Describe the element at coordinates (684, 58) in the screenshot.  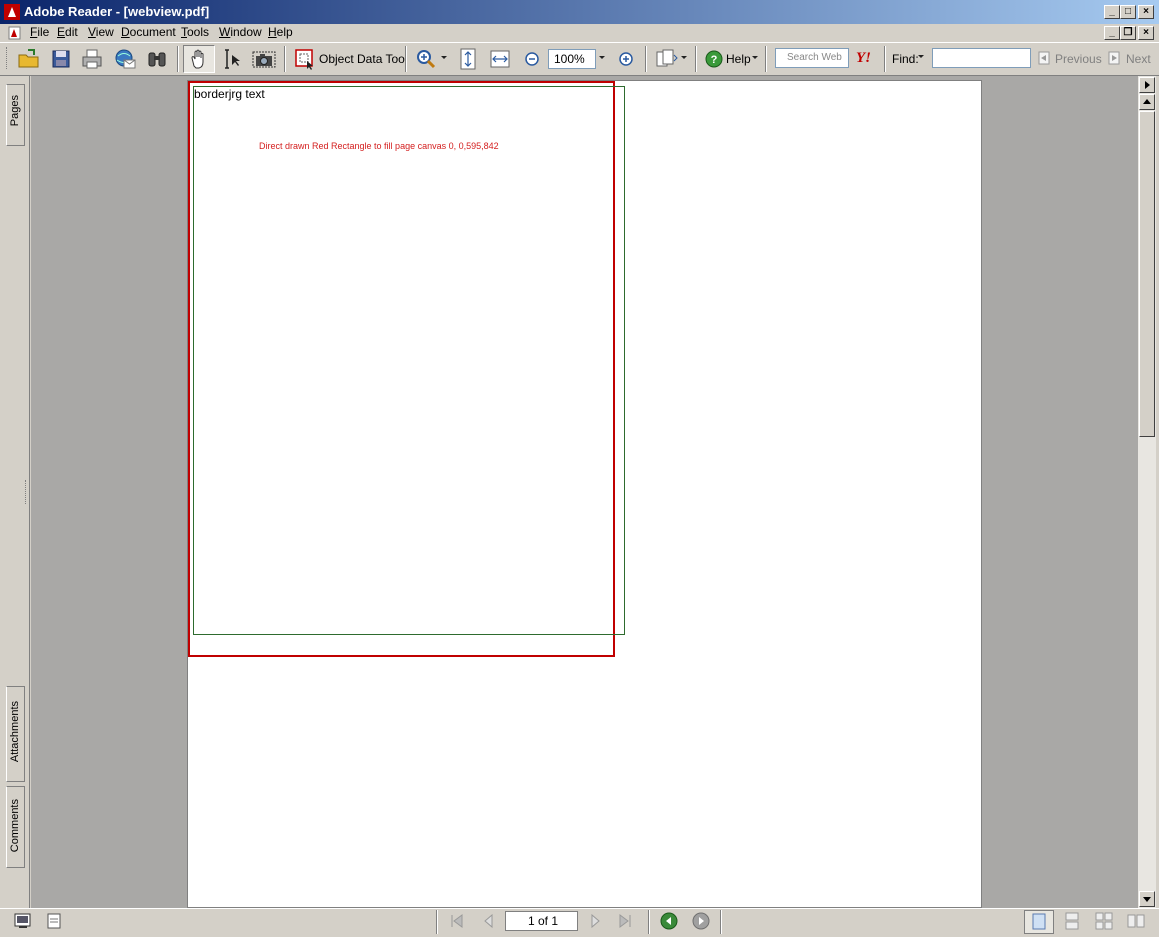
I see `rotate-dropdown-icon` at that location.